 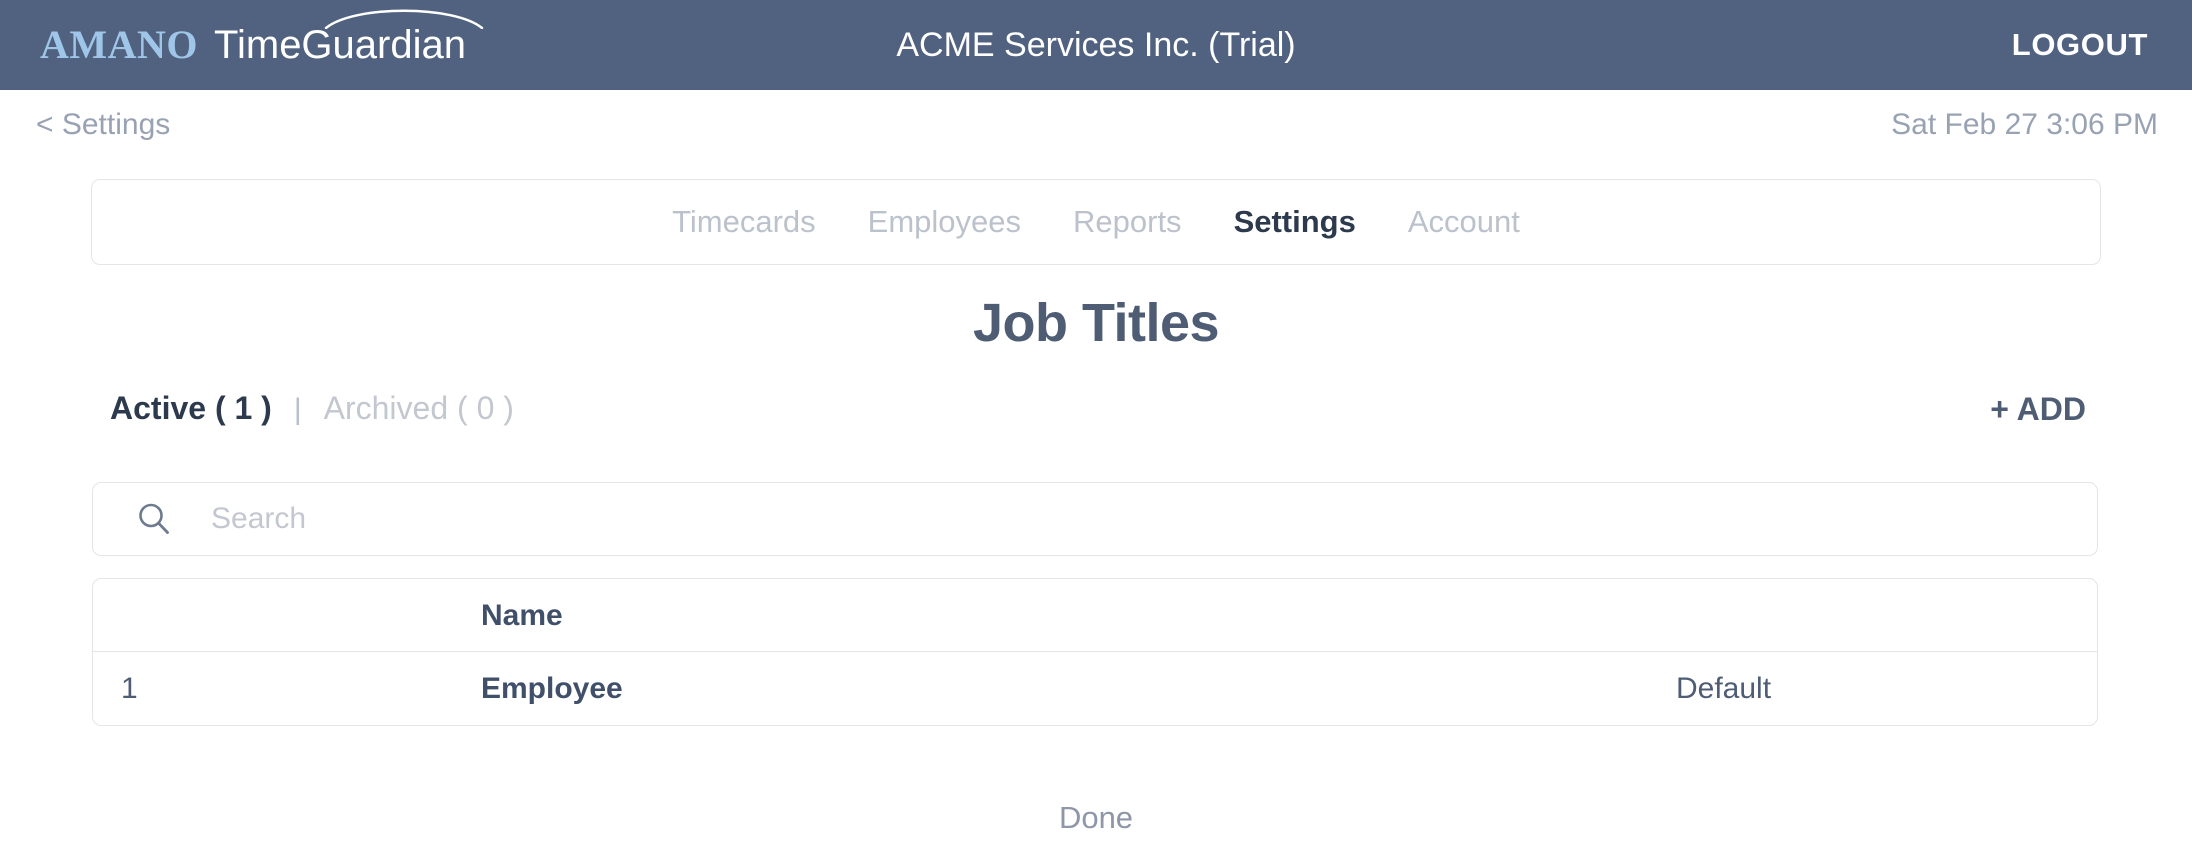 What do you see at coordinates (103, 125) in the screenshot?
I see `back-to-settings-link: < Settings` at bounding box center [103, 125].